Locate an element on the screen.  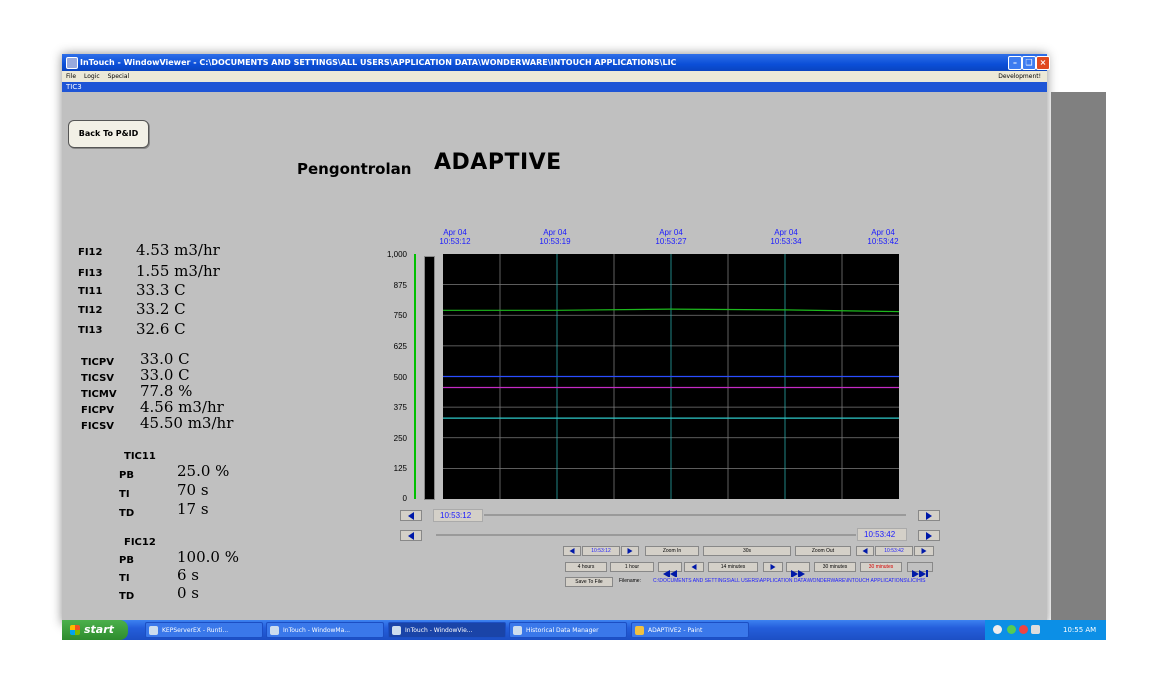
clock: 10:55 AM is located at coordinates (1080, 630).